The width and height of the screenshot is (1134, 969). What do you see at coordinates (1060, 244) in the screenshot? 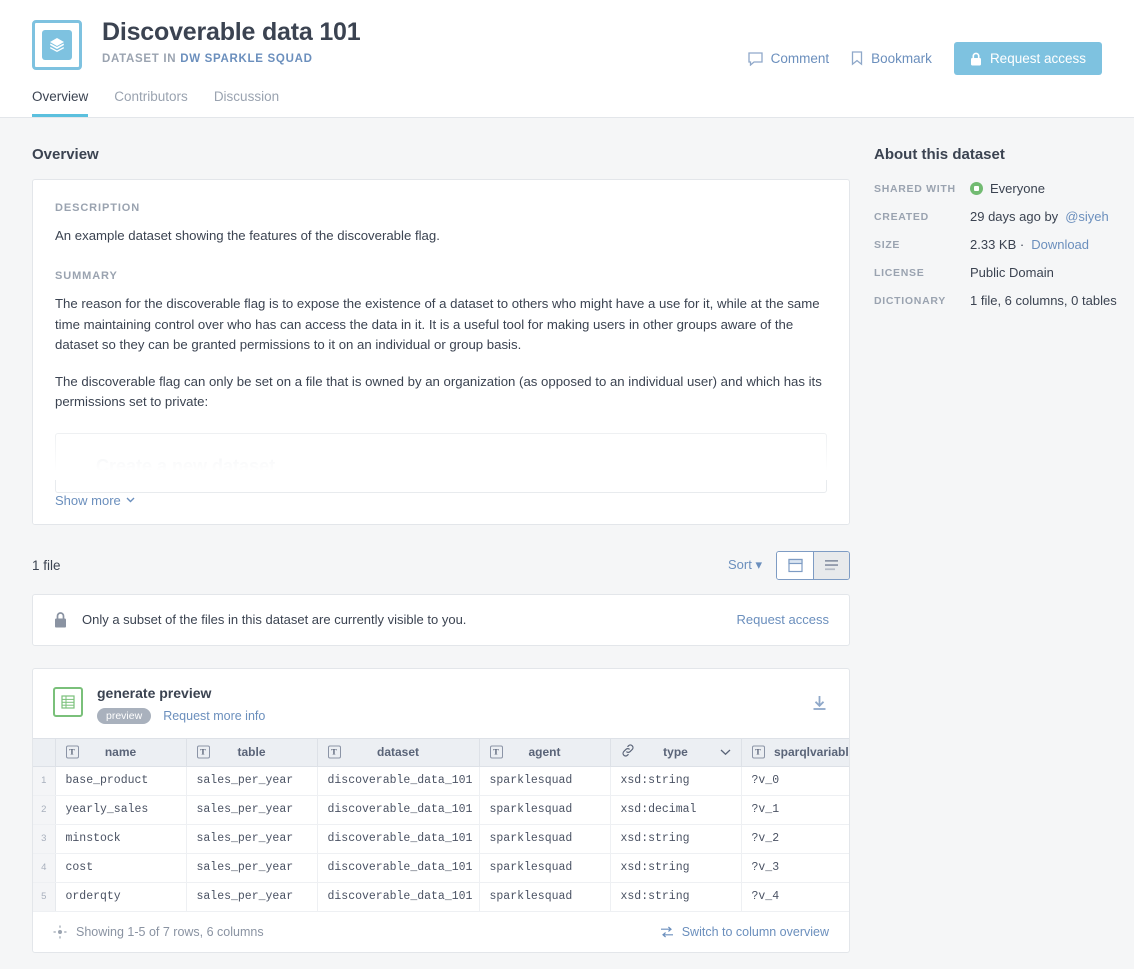
I see `download-link: Download` at bounding box center [1060, 244].